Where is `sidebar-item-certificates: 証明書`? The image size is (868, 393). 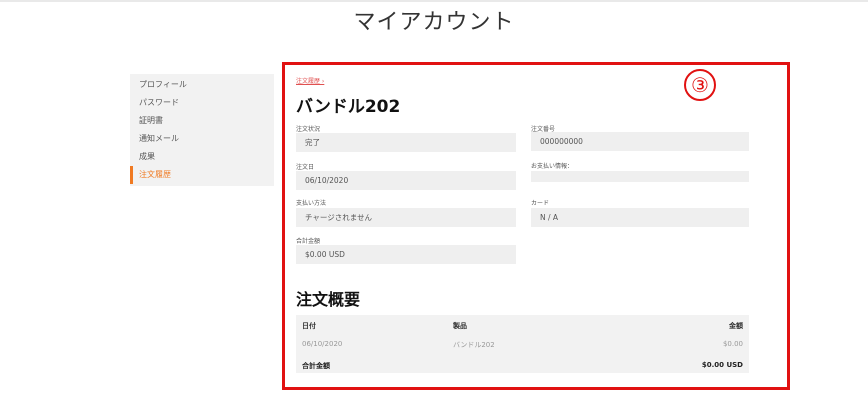
sidebar-item-certificates: 証明書 is located at coordinates (202, 121).